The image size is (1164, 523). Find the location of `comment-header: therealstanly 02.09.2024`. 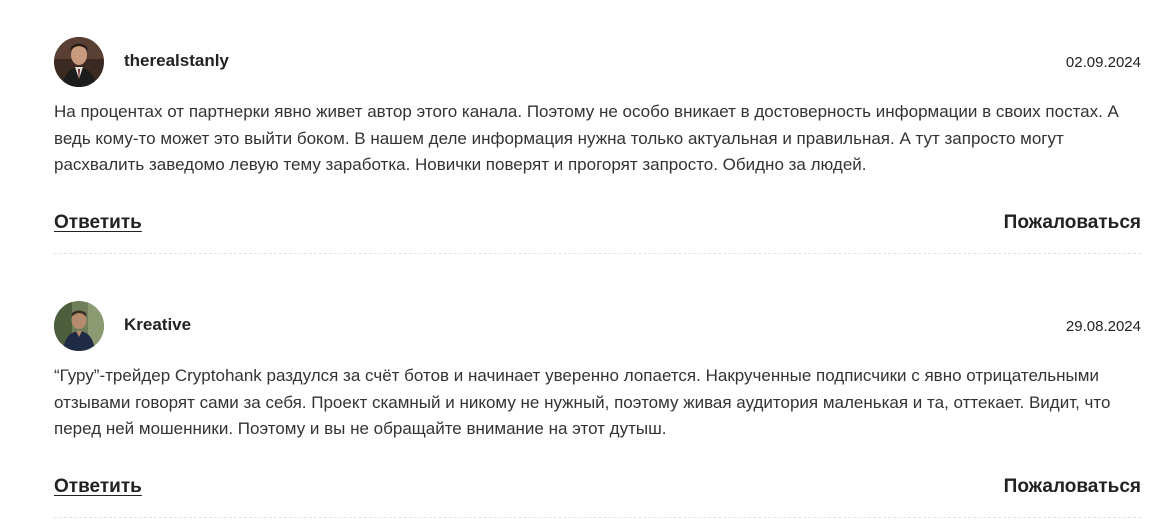

comment-header: therealstanly 02.09.2024 is located at coordinates (597, 62).